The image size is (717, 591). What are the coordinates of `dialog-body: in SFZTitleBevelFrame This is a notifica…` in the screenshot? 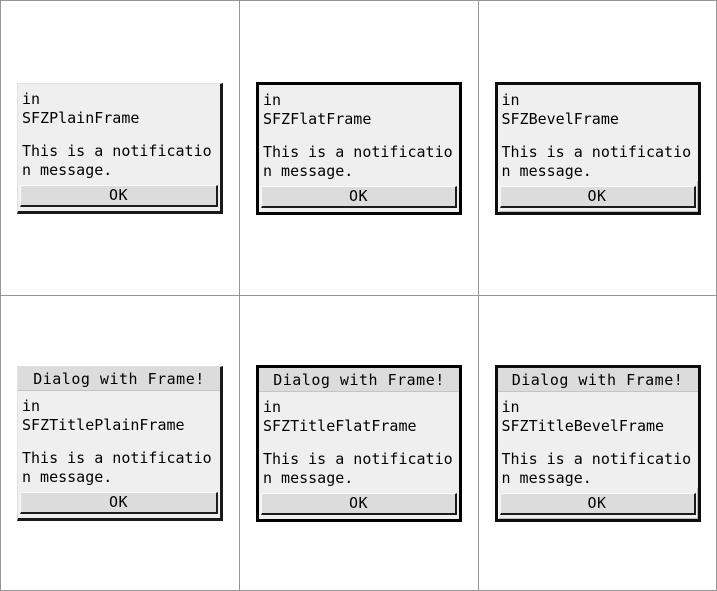 It's located at (597, 439).